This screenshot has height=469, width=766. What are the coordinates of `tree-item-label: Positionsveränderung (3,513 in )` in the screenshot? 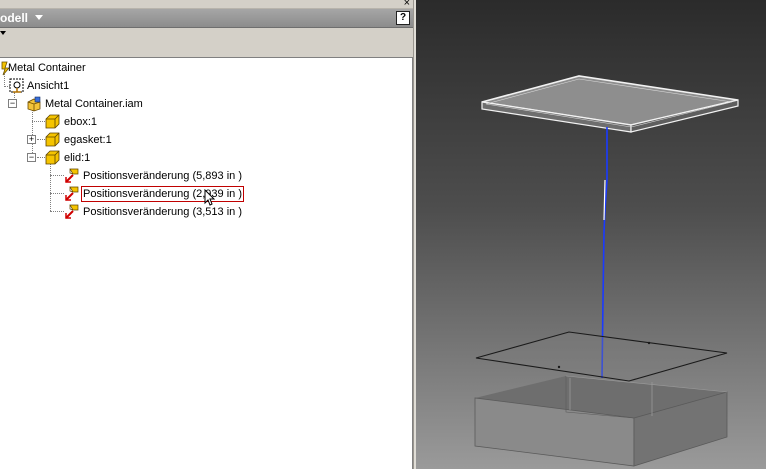 It's located at (162, 212).